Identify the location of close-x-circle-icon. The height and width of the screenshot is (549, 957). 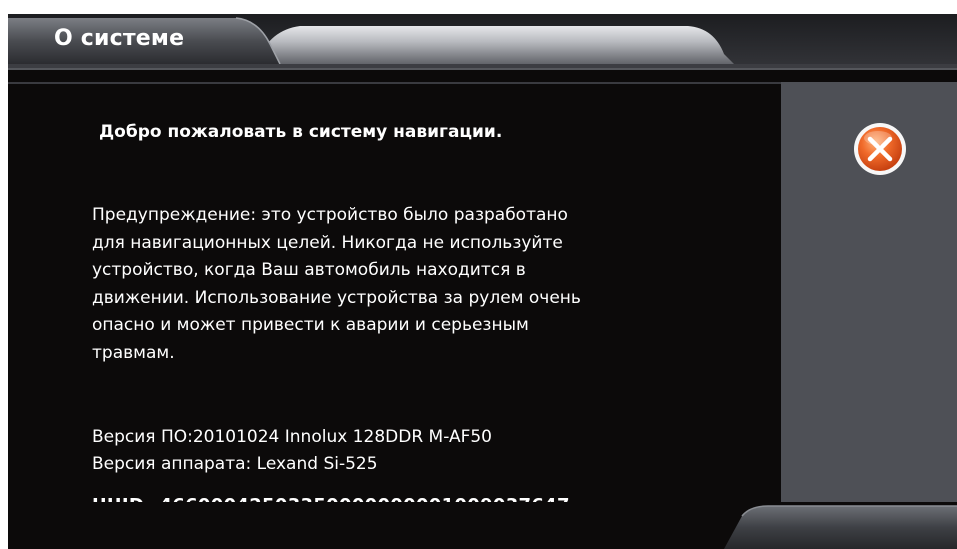
(880, 149).